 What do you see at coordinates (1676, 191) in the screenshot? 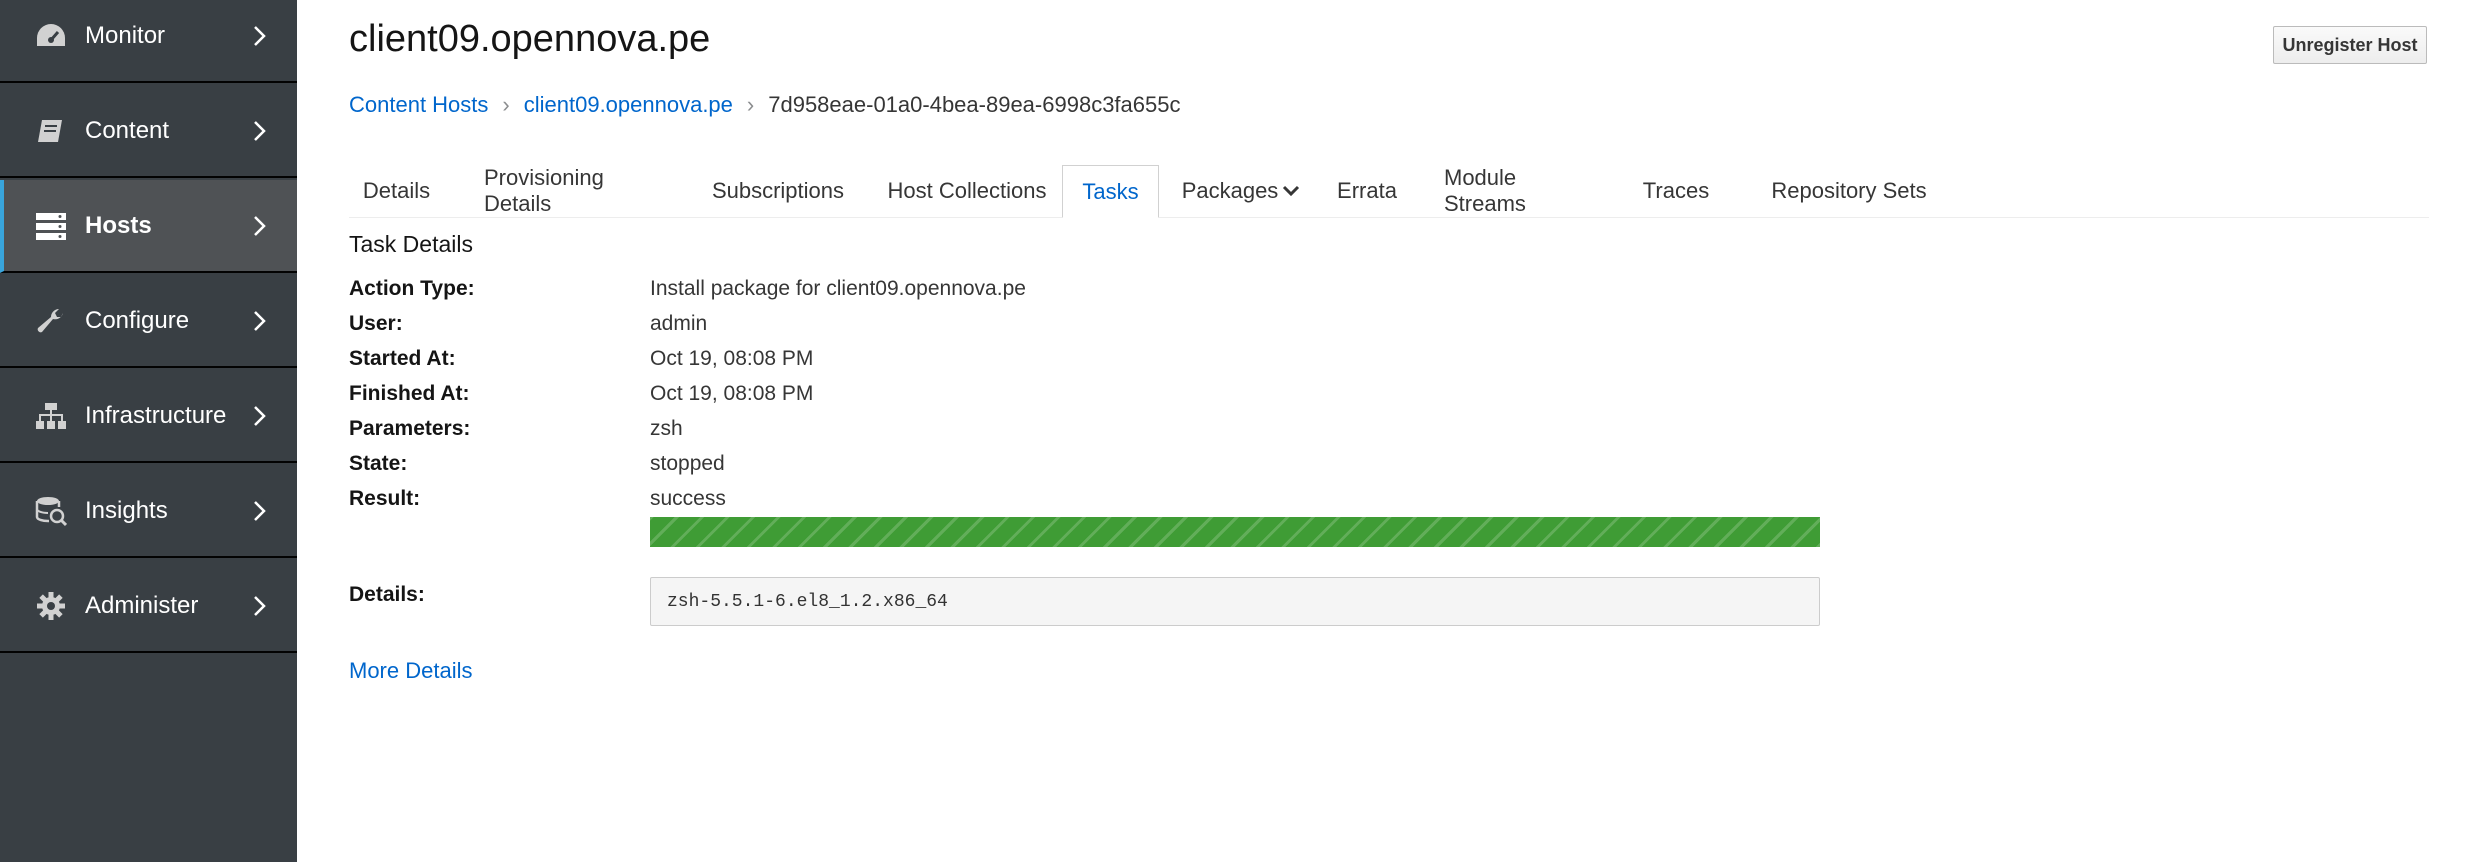
I see `tab-traces: Traces` at bounding box center [1676, 191].